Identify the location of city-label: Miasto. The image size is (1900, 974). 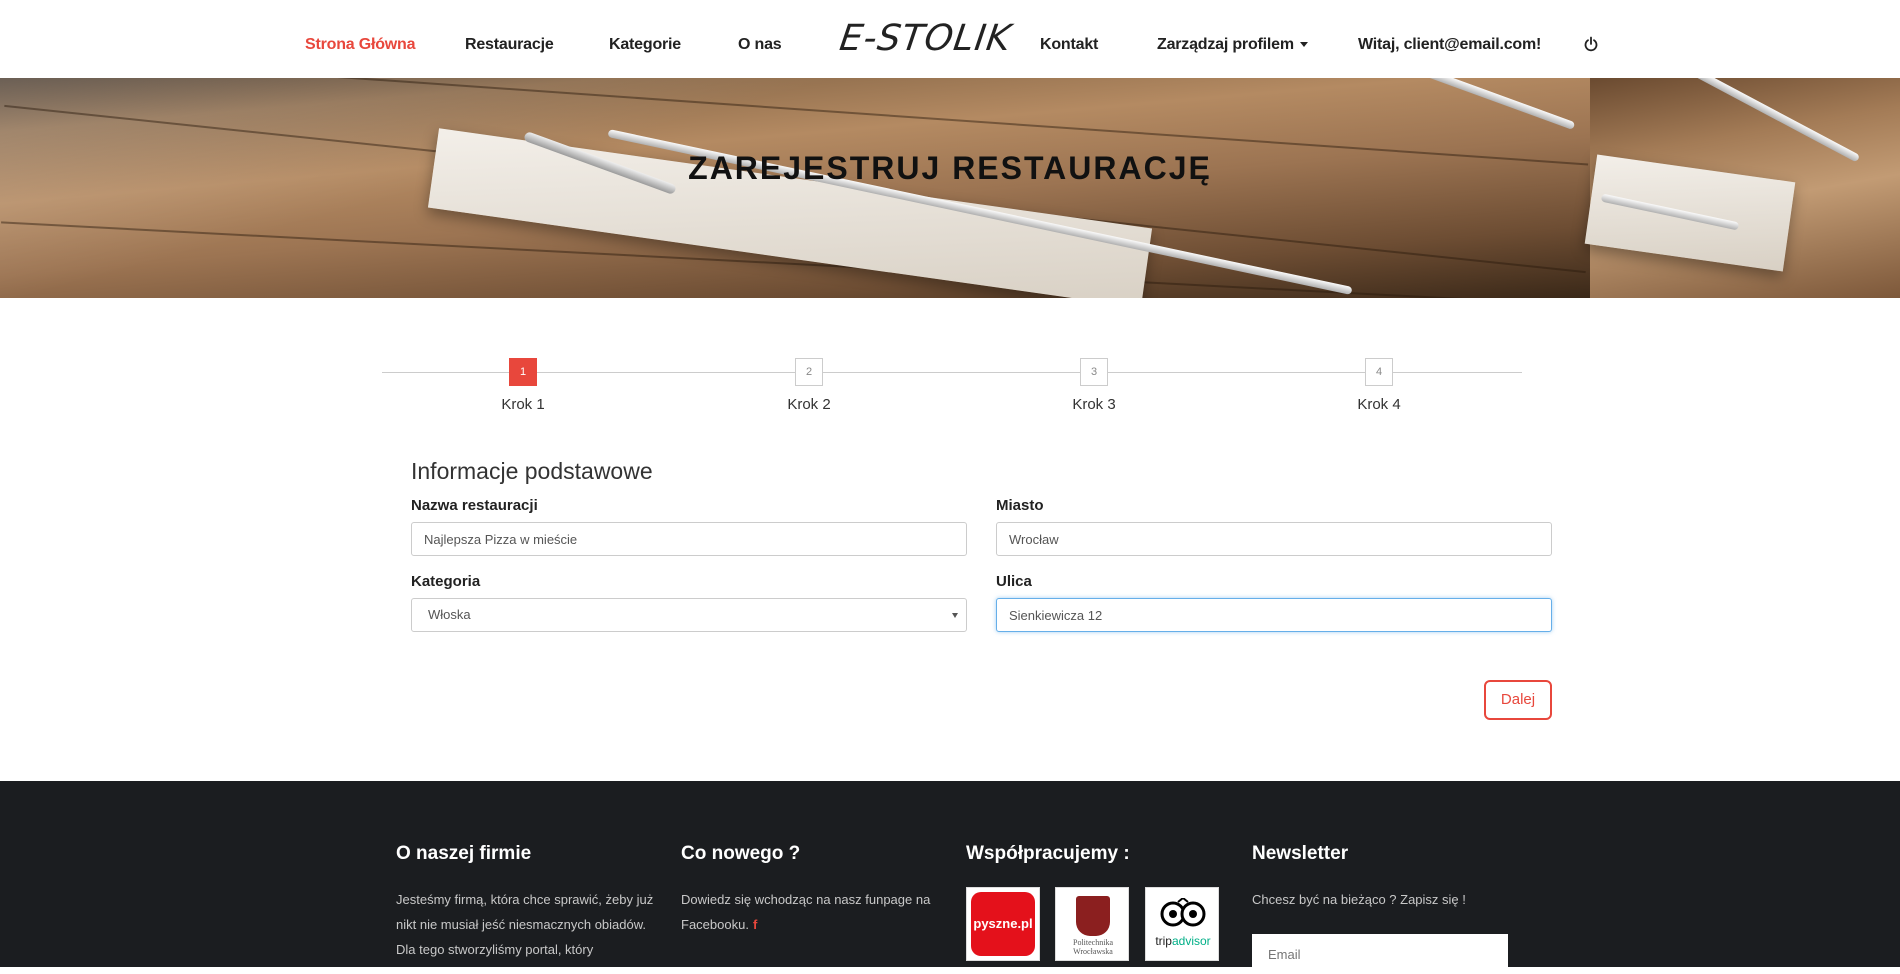
(1020, 505).